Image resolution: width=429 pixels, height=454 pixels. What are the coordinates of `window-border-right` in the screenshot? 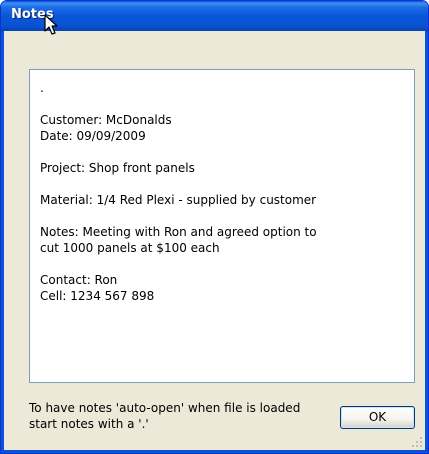 It's located at (426, 242).